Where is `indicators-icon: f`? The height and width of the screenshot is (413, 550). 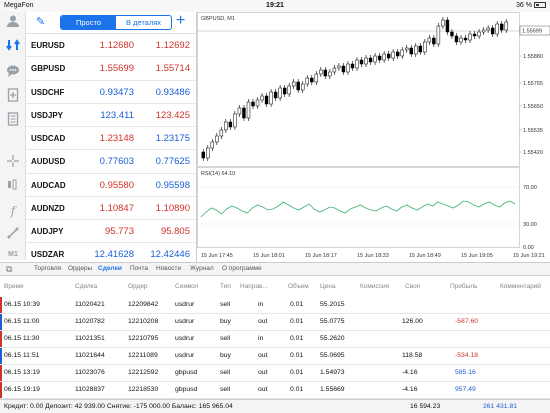
indicators-icon: f is located at coordinates (13, 211).